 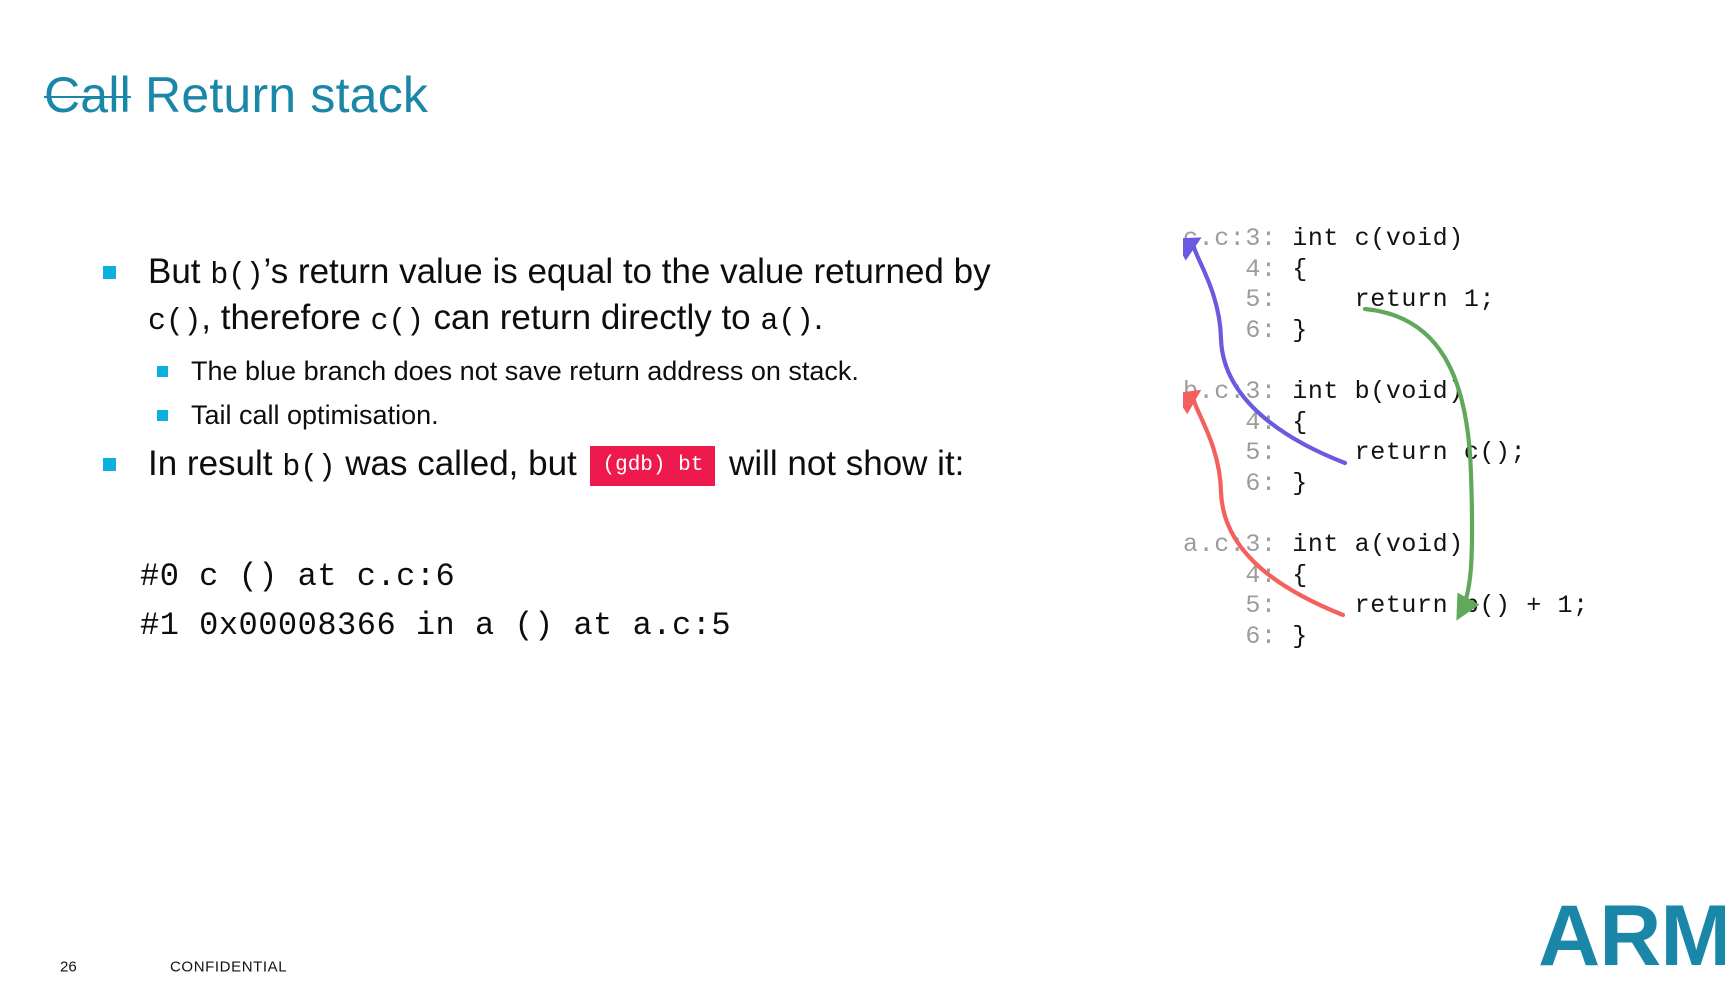 I want to click on code-gutter-label: b.c:3:, so click(x=1238, y=391).